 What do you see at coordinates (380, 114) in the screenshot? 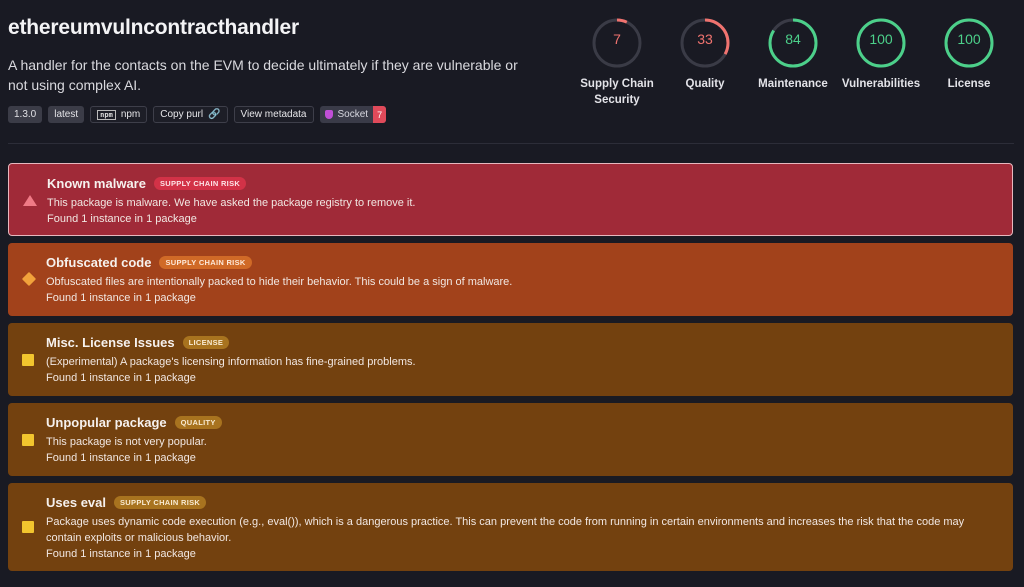
I see `socket-count: 7` at bounding box center [380, 114].